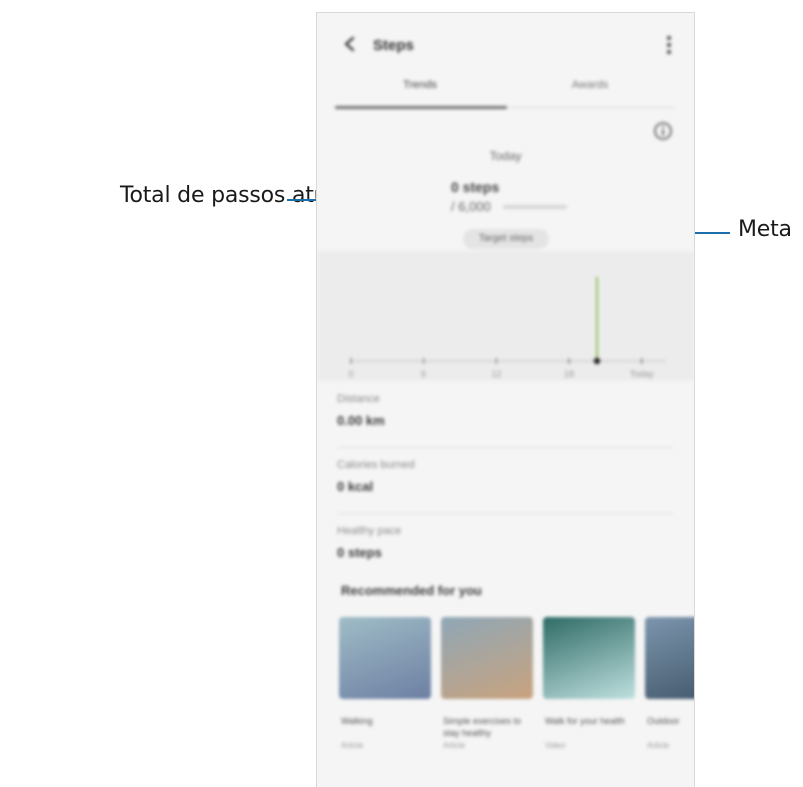 The image size is (803, 787). I want to click on stat-calories: Calories burned 0 kcal, so click(505, 482).